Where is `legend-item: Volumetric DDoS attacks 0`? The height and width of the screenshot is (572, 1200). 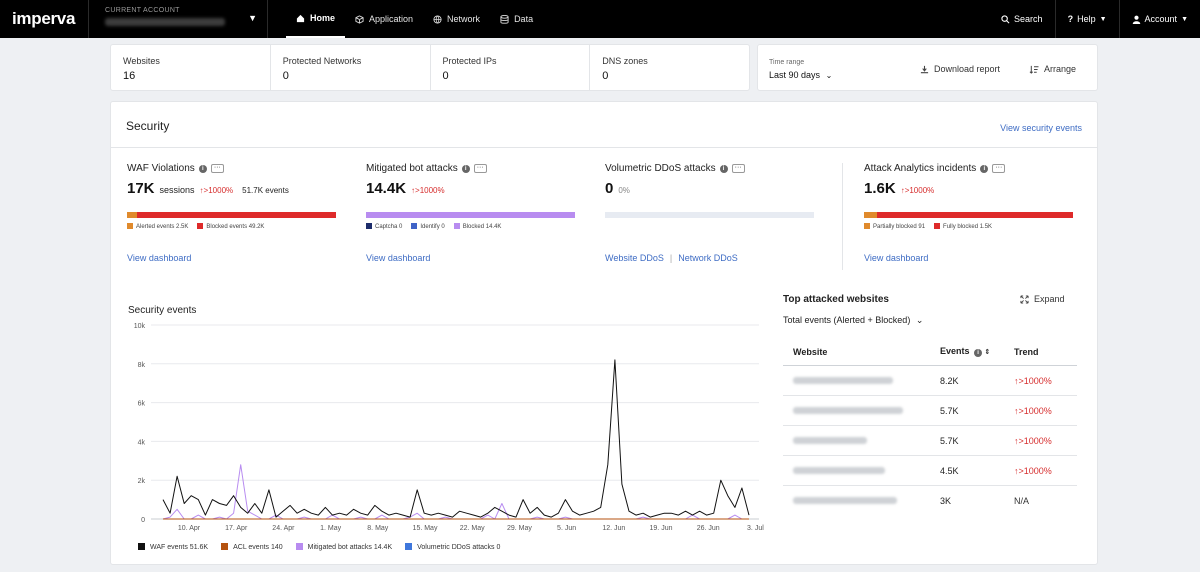 legend-item: Volumetric DDoS attacks 0 is located at coordinates (452, 547).